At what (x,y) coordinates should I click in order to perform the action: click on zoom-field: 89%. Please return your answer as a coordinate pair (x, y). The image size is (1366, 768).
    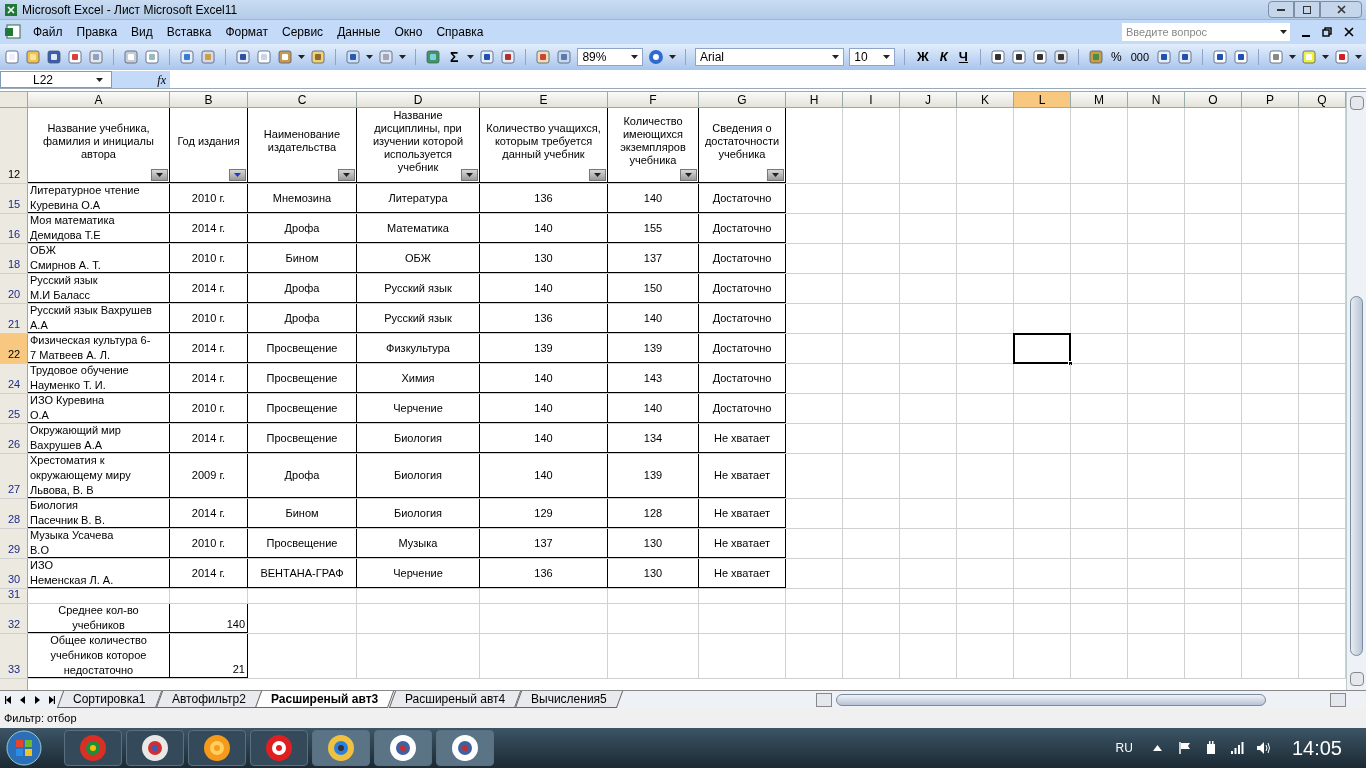
    Looking at the image, I should click on (610, 57).